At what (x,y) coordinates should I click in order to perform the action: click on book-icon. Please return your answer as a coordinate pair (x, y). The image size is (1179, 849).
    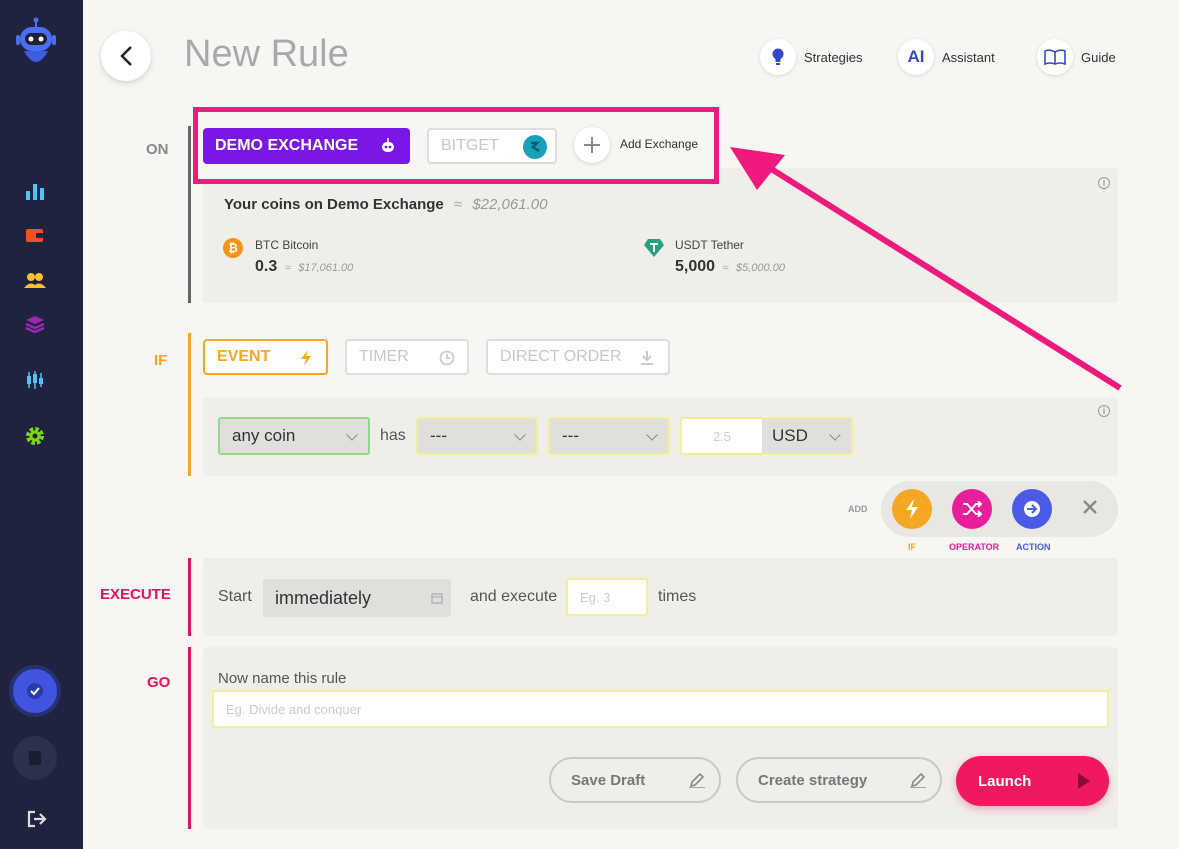
    Looking at the image, I should click on (1055, 57).